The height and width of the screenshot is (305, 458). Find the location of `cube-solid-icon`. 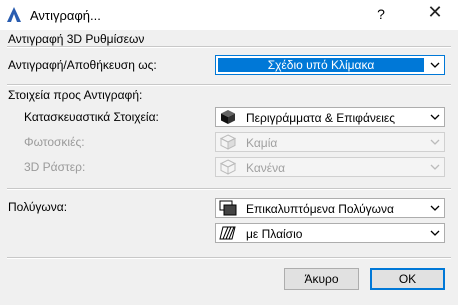

cube-solid-icon is located at coordinates (228, 117).